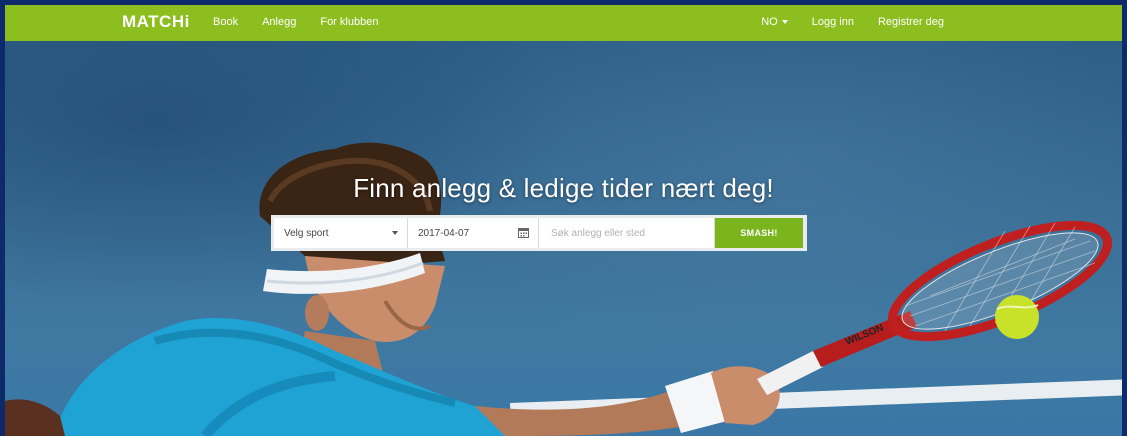 Image resolution: width=1127 pixels, height=436 pixels. I want to click on smash-button: SMASH!, so click(759, 233).